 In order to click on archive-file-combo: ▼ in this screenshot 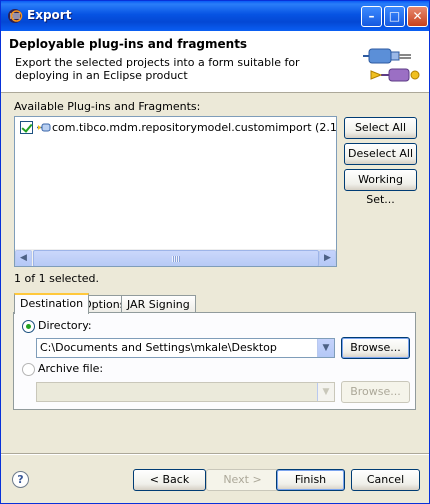, I will do `click(185, 392)`.